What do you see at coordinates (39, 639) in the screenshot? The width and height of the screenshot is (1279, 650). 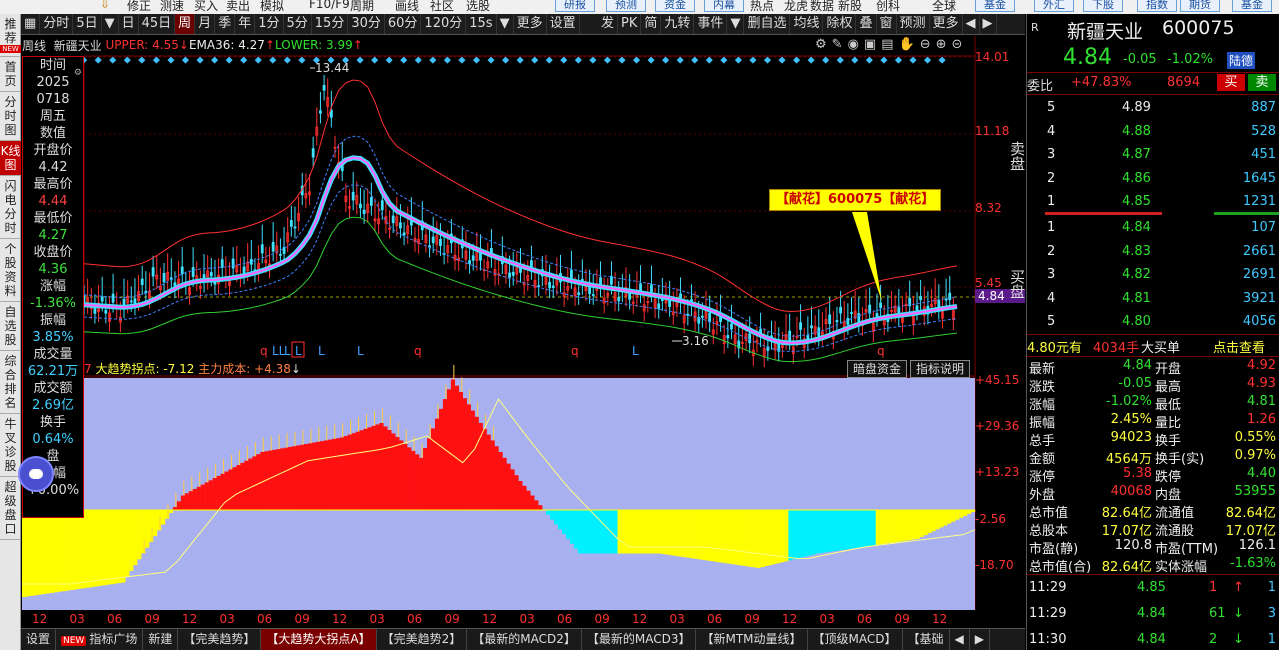 I see `indicator-tab: 设置` at bounding box center [39, 639].